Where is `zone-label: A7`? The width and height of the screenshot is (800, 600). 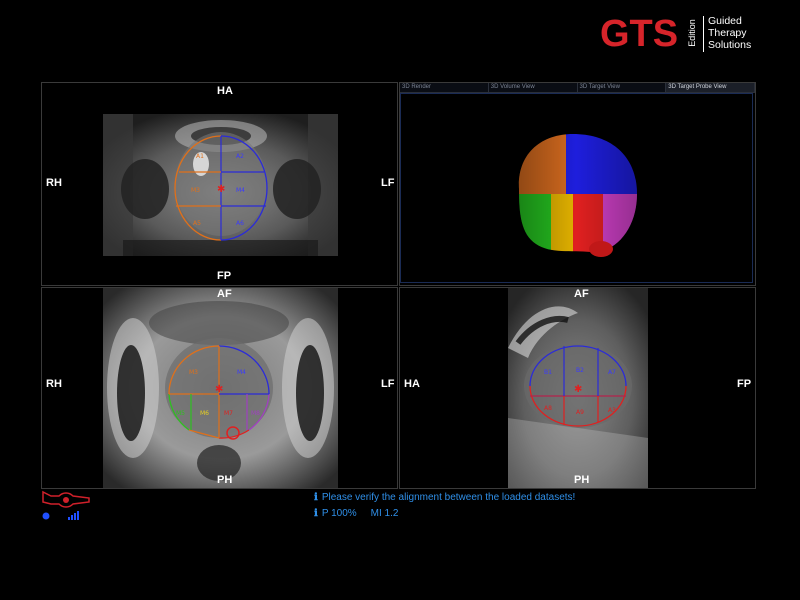
zone-label: A7 is located at coordinates (612, 372).